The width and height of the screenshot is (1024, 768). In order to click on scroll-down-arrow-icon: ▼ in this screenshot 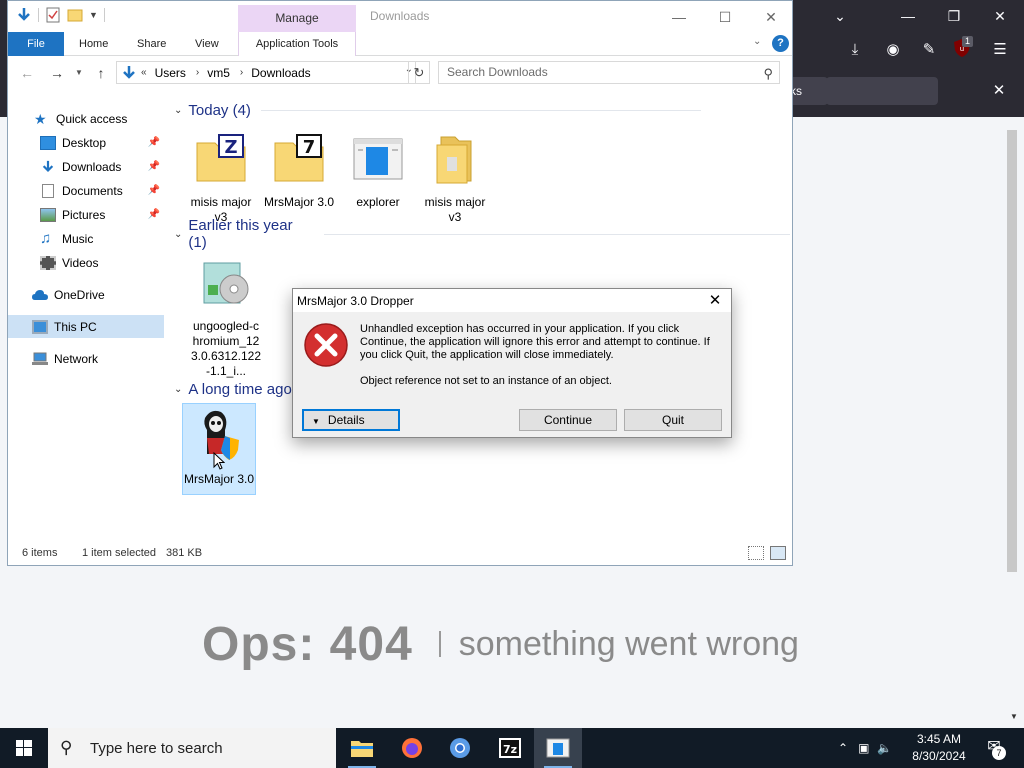, I will do `click(1014, 716)`.